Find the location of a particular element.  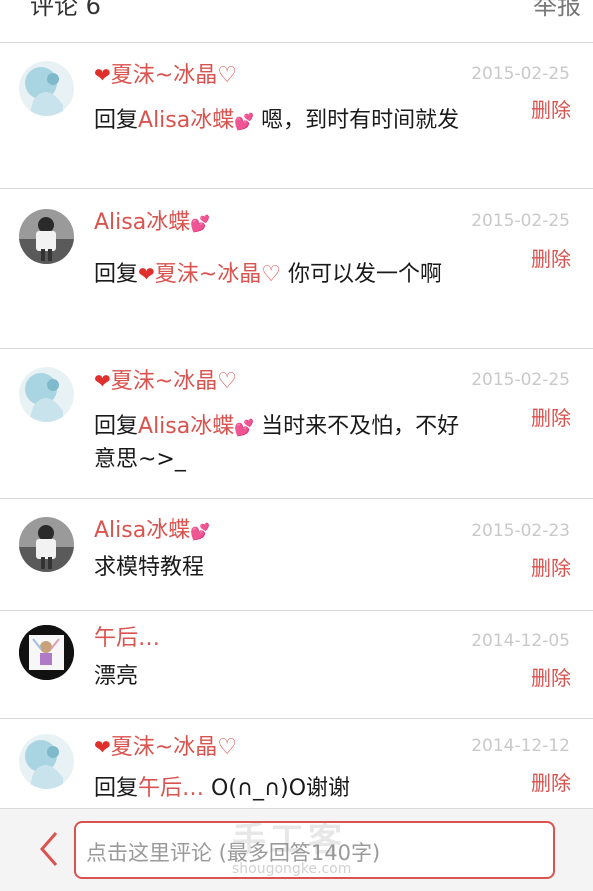

report-button: 举报 is located at coordinates (557, 10).